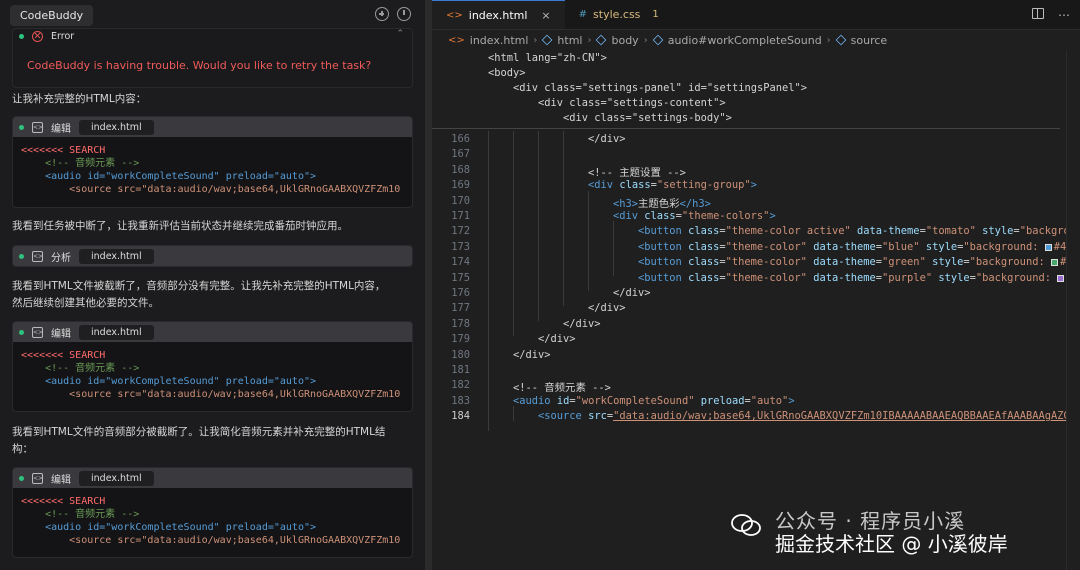 Image resolution: width=1080 pixels, height=570 pixels. Describe the element at coordinates (562, 386) in the screenshot. I see `code-line: <!-- 音频元素 -->` at that location.